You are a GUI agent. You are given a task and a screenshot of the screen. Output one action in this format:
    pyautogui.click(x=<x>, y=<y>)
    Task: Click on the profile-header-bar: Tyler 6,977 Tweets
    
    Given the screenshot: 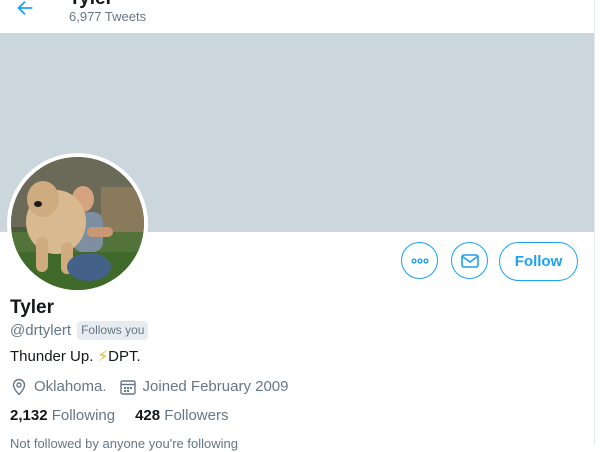 What is the action you would take?
    pyautogui.click(x=297, y=16)
    